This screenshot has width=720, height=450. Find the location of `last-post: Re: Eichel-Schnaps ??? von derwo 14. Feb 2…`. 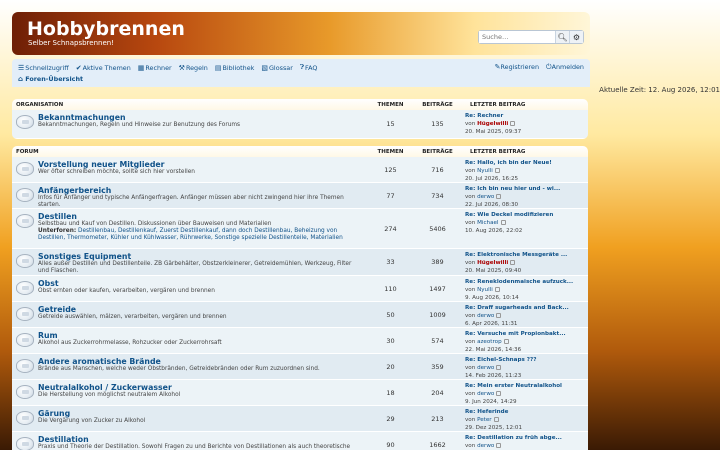

last-post: Re: Eichel-Schnaps ??? von derwo 14. Feb 2… is located at coordinates (524, 366).